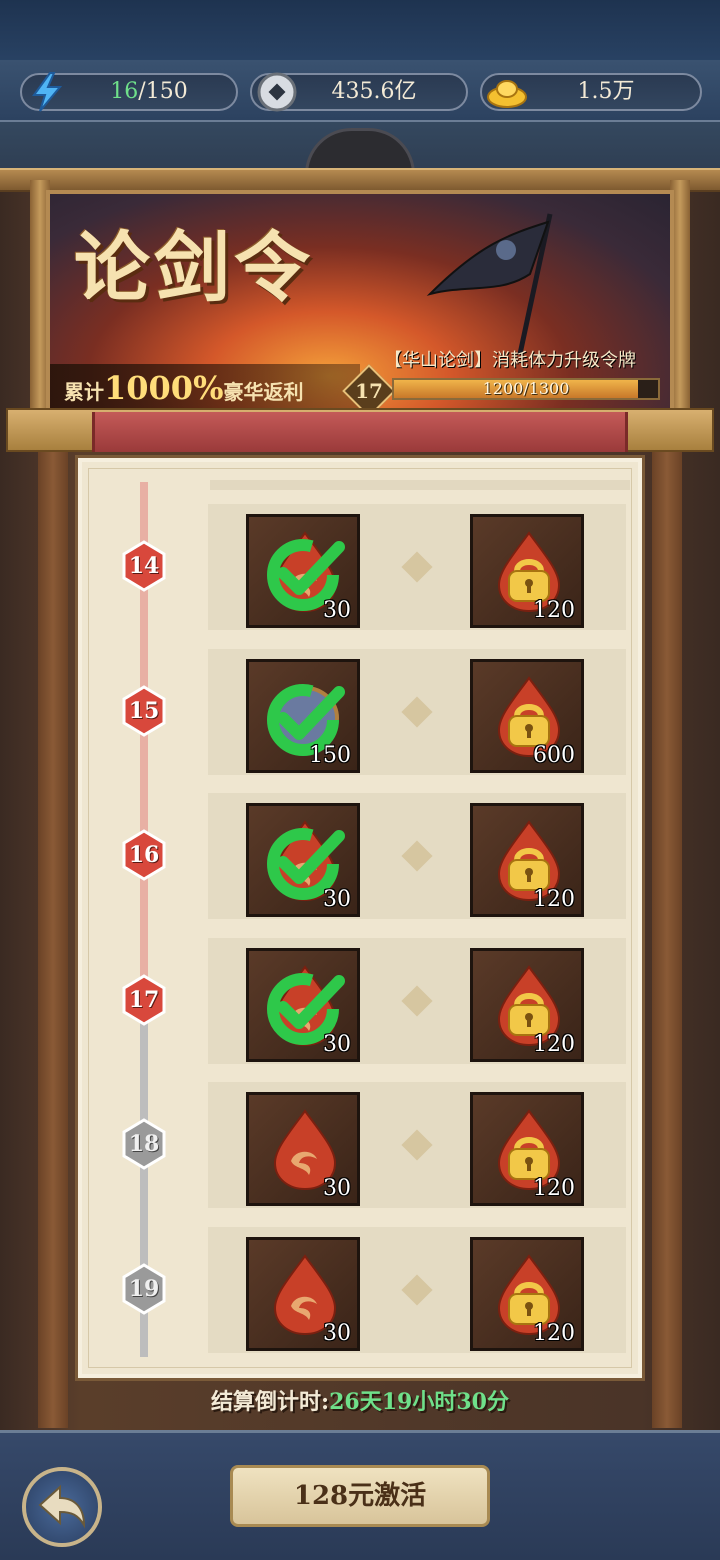 This screenshot has height=1560, width=720. I want to click on banner-beam, so click(360, 180).